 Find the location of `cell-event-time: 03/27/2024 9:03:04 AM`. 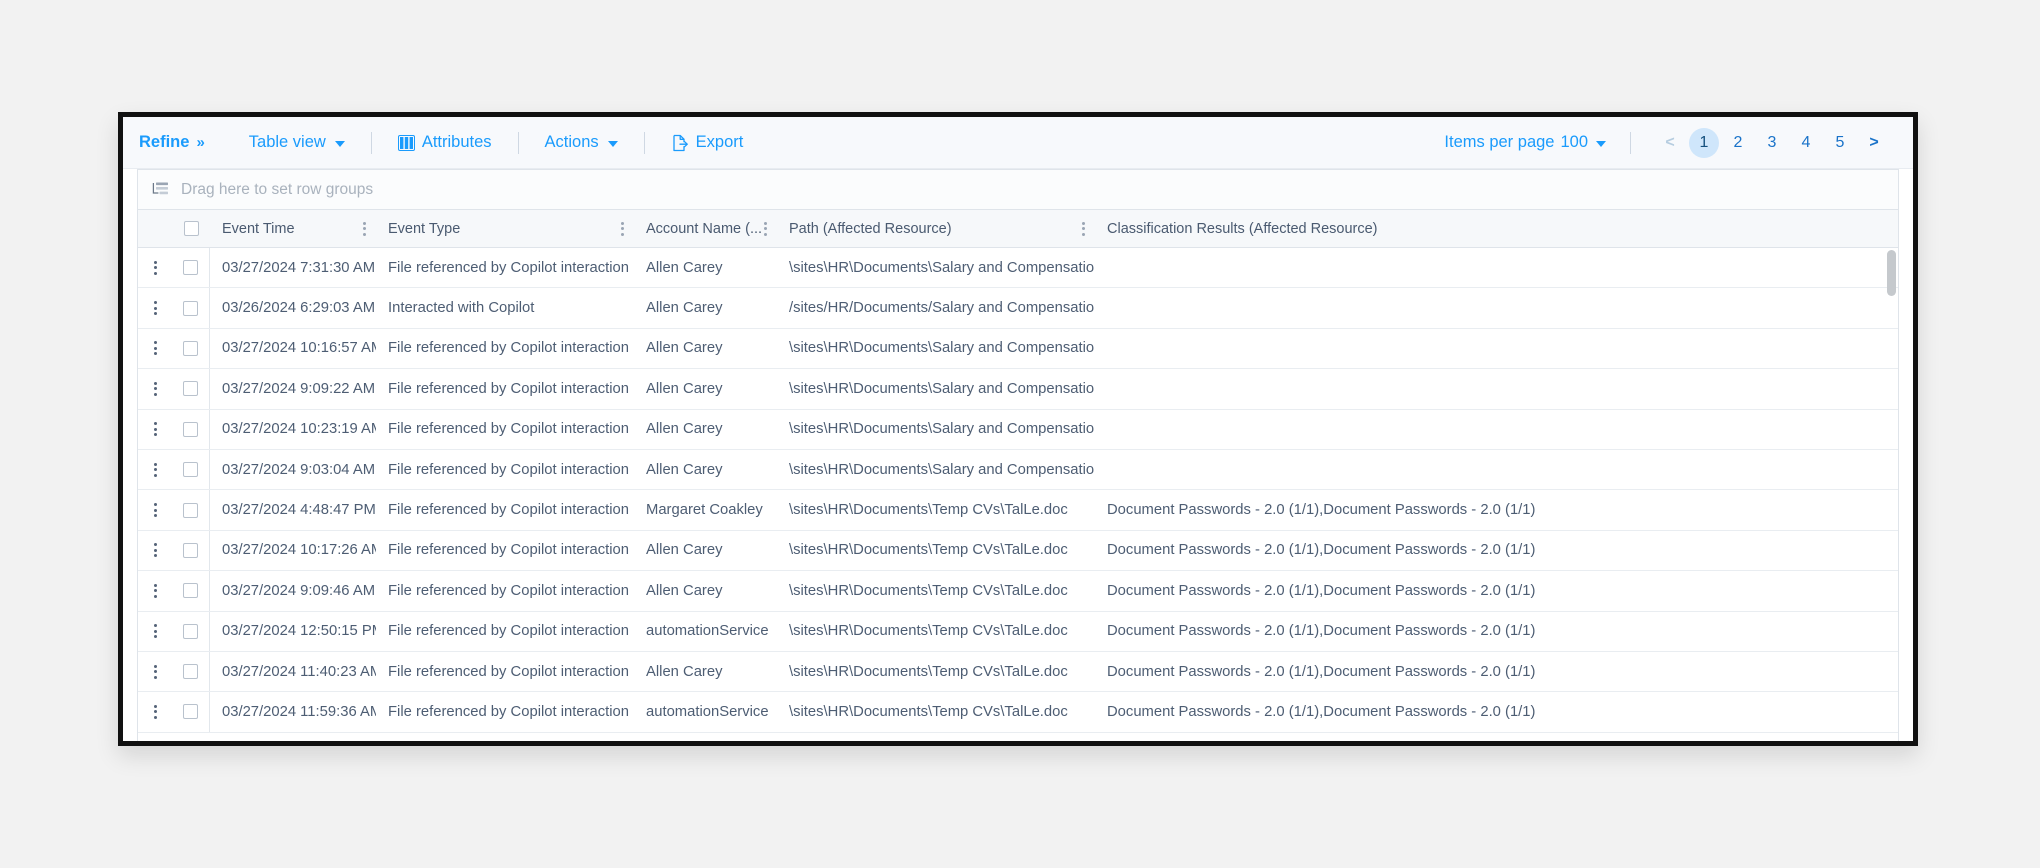

cell-event-time: 03/27/2024 9:03:04 AM is located at coordinates (299, 469).